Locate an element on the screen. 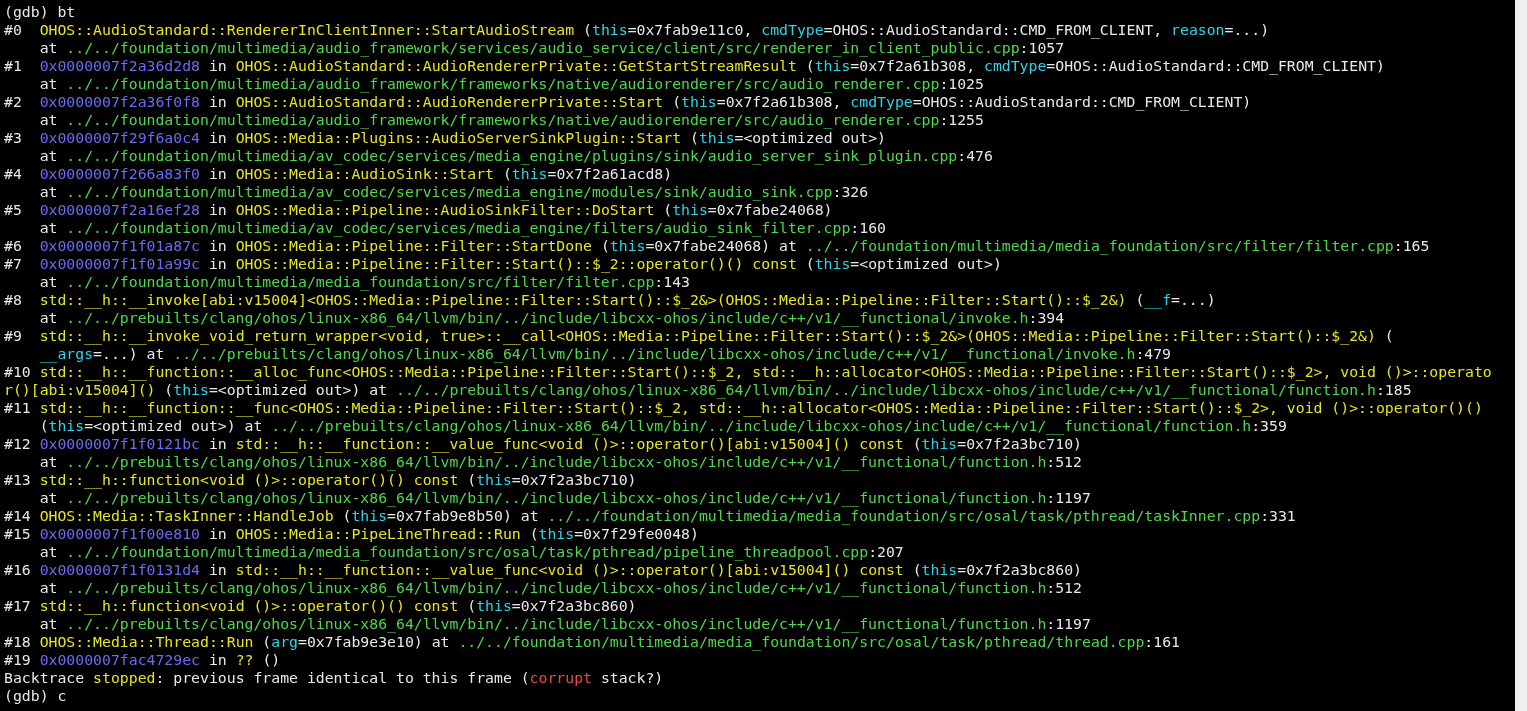 The image size is (1527, 711). terminal-line: #14 OHOS::Media::TaskInner::HandleJob (this=0x7fab9e8b50) at ../../foundation/multimedia/media_foundation/src/osal/task/pthread/taskInner.cpp:331 is located at coordinates (650, 516).